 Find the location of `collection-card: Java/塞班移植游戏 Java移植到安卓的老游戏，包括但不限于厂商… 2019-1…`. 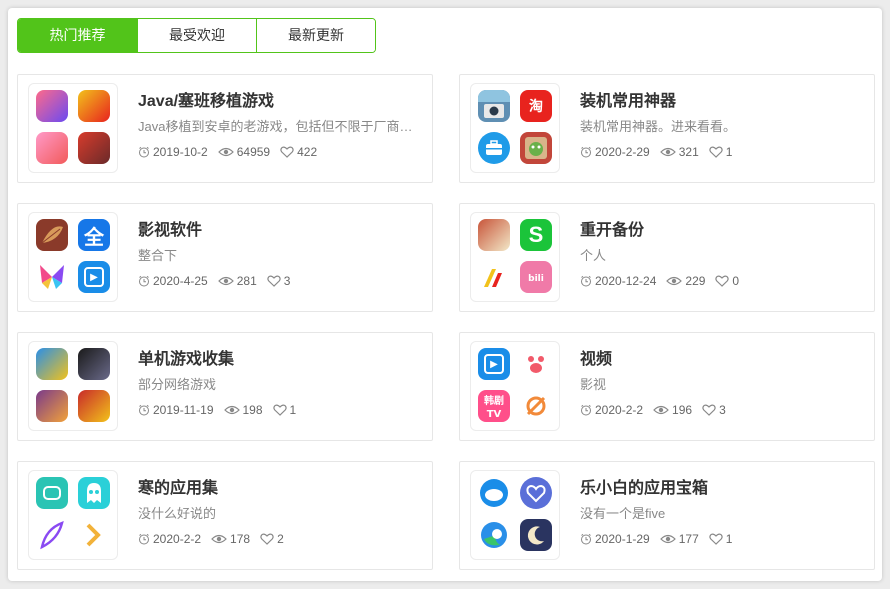

collection-card: Java/塞班移植游戏 Java移植到安卓的老游戏，包括但不限于厂商… 2019-1… is located at coordinates (225, 128).